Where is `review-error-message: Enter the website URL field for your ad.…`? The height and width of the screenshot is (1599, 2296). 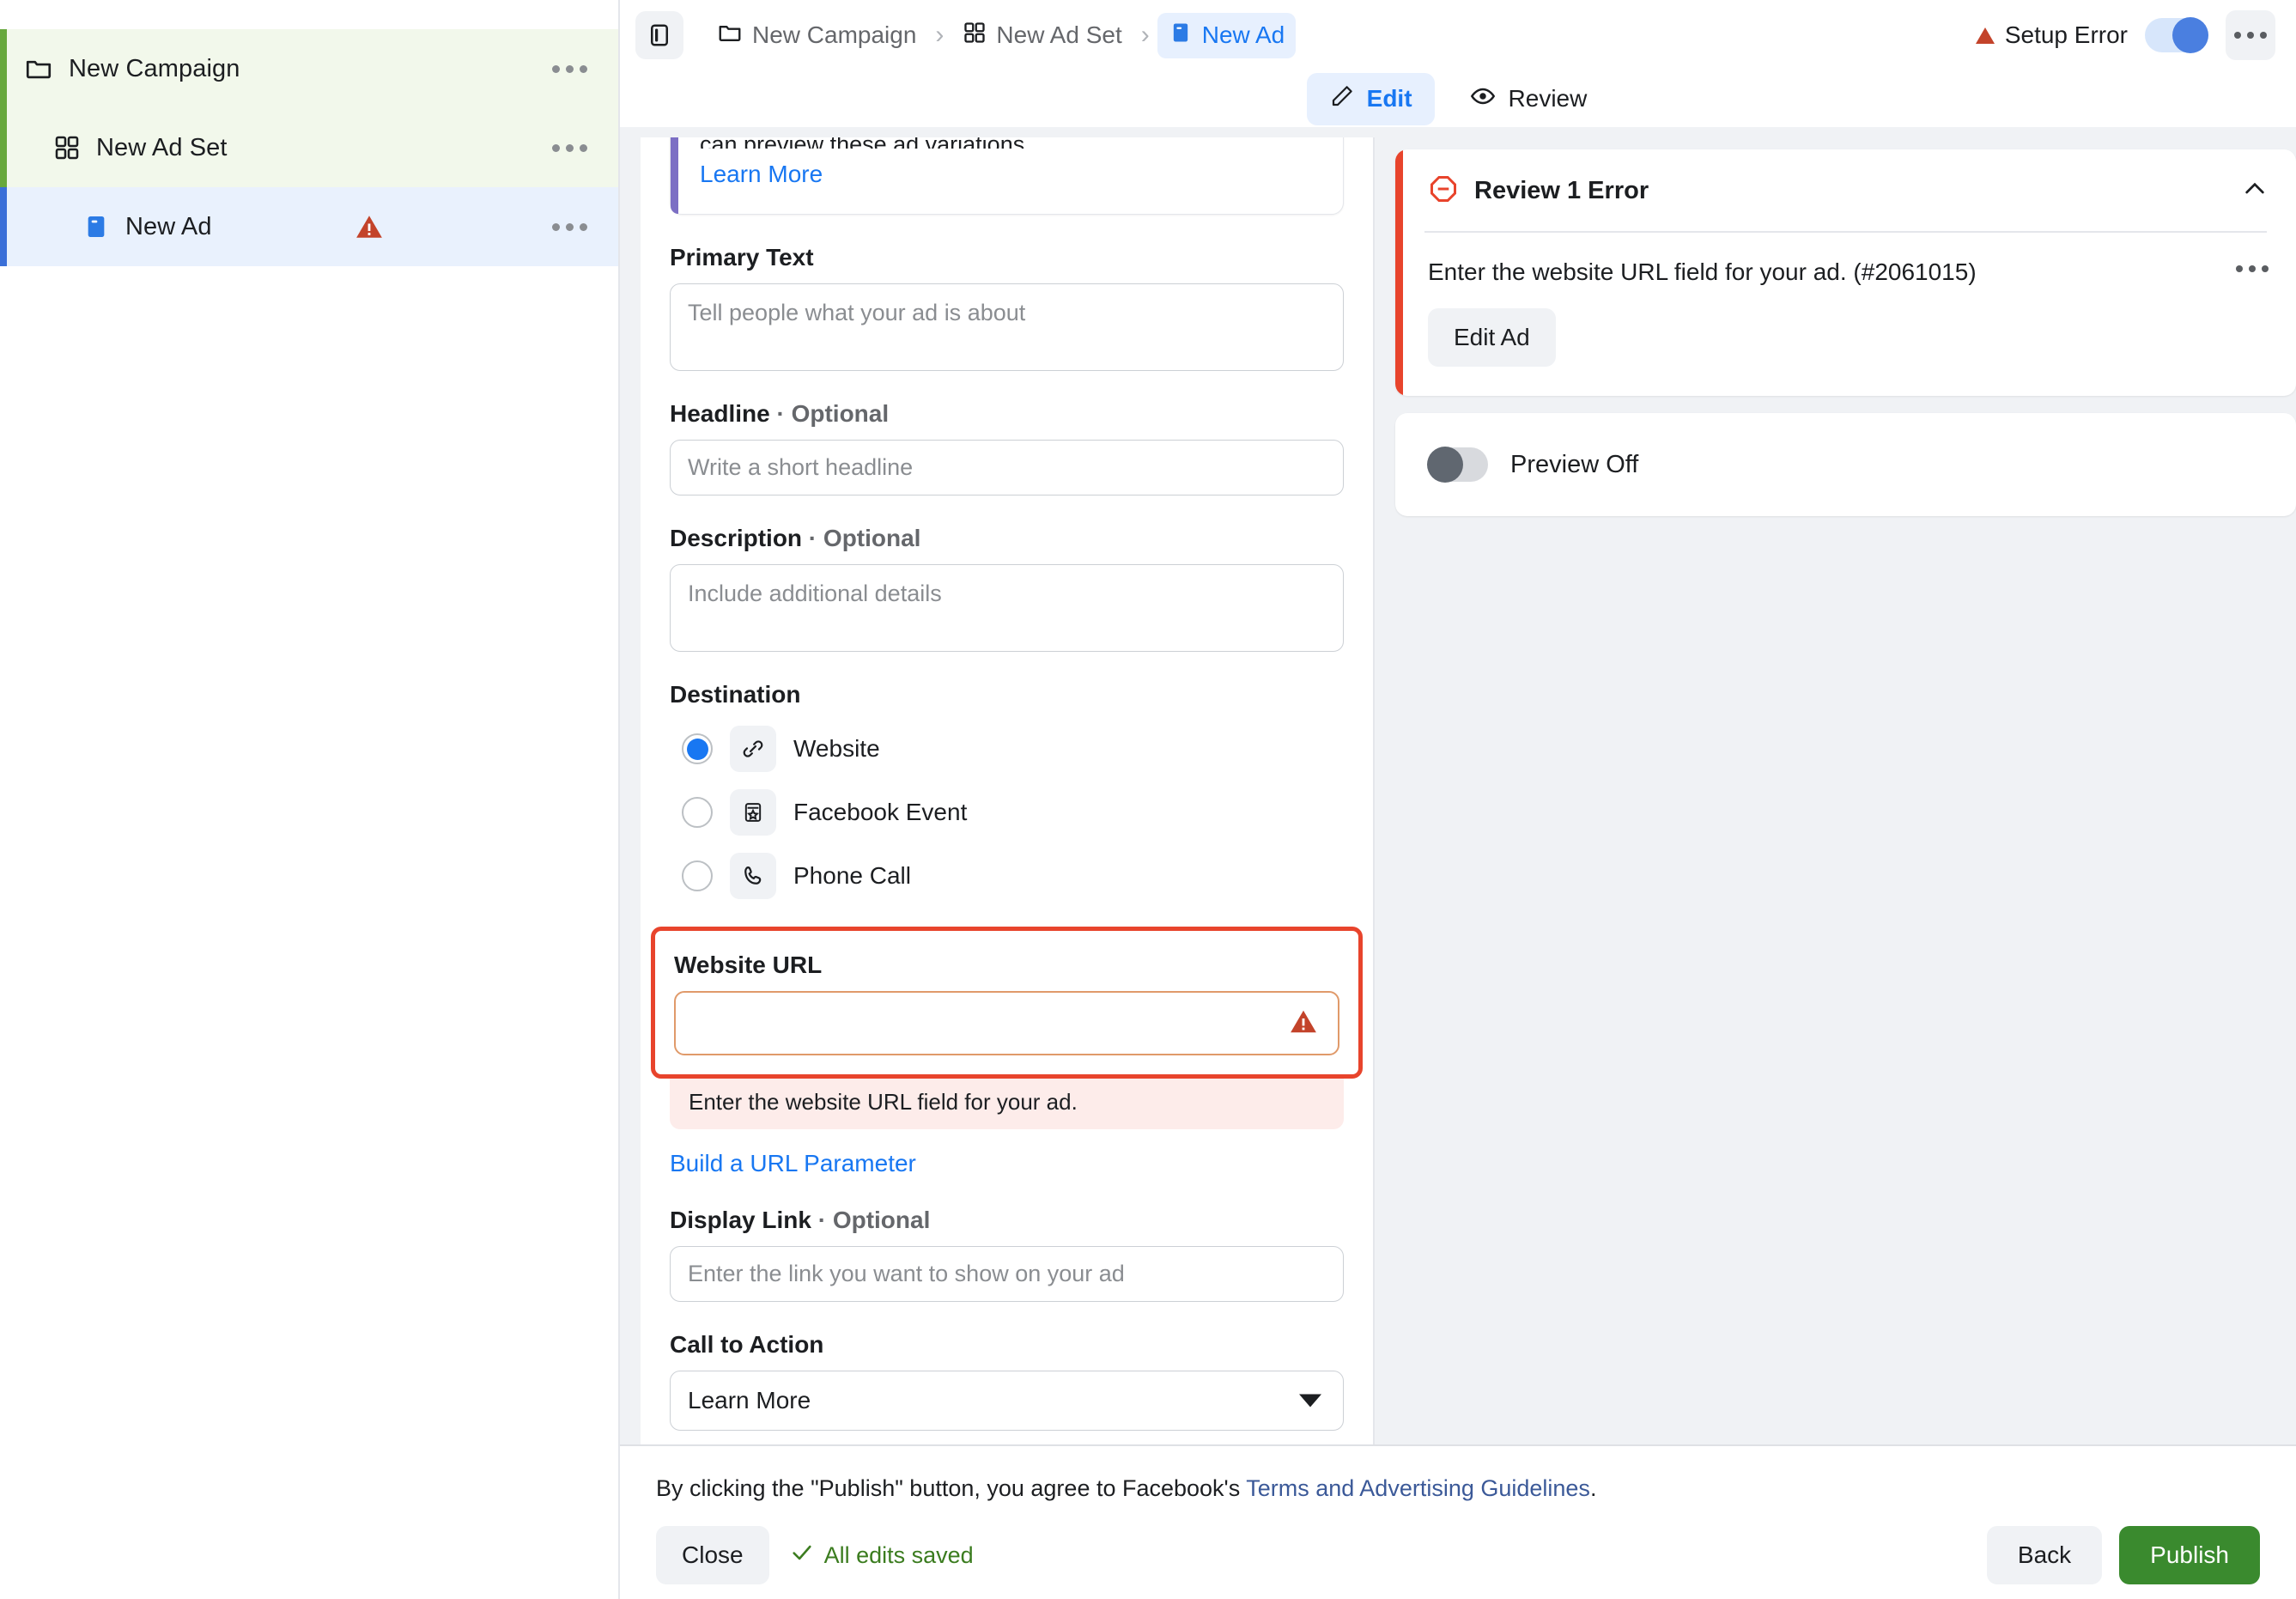 review-error-message: Enter the website URL field for your ad.… is located at coordinates (1702, 271).